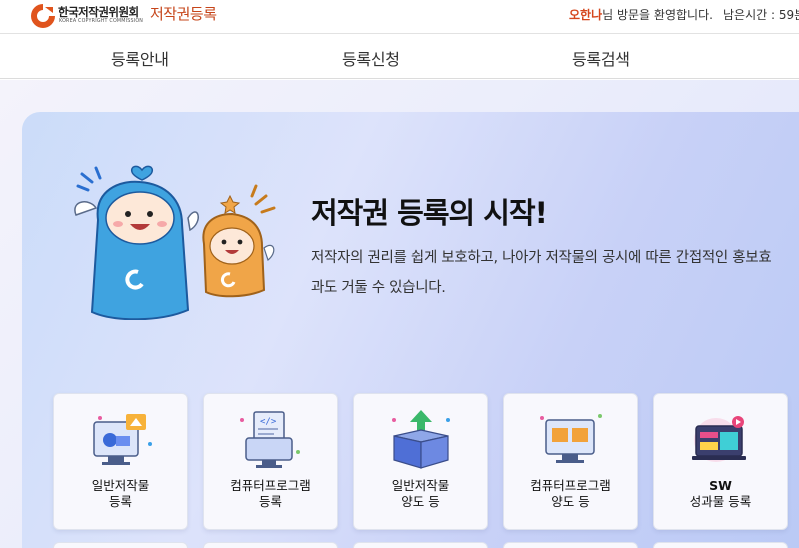 Image resolution: width=799 pixels, height=548 pixels. What do you see at coordinates (122, 439) in the screenshot?
I see `general-work-icon` at bounding box center [122, 439].